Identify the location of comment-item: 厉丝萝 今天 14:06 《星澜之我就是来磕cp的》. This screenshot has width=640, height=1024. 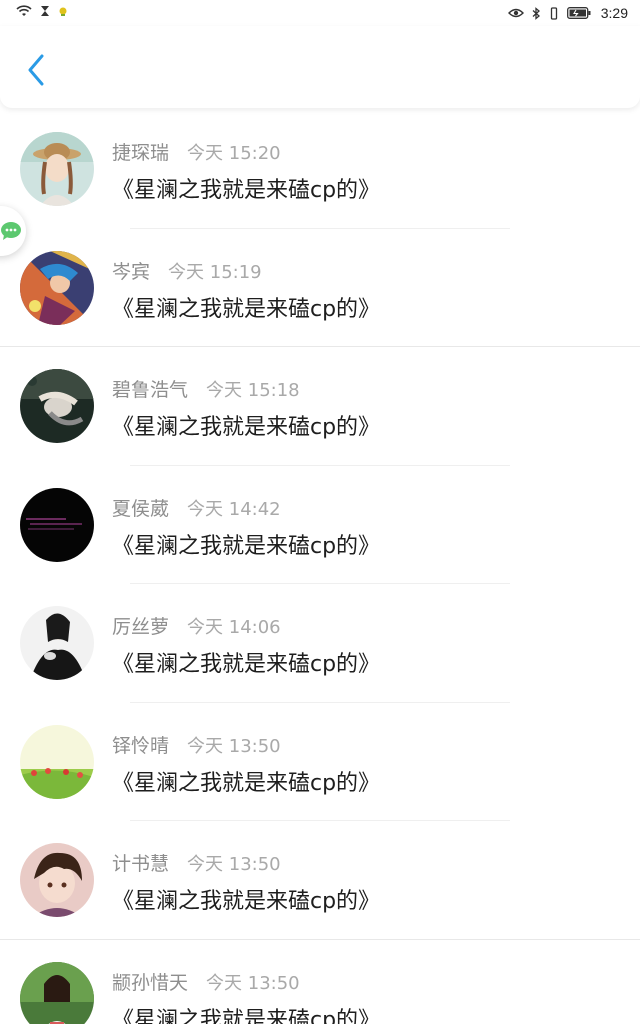
(320, 643).